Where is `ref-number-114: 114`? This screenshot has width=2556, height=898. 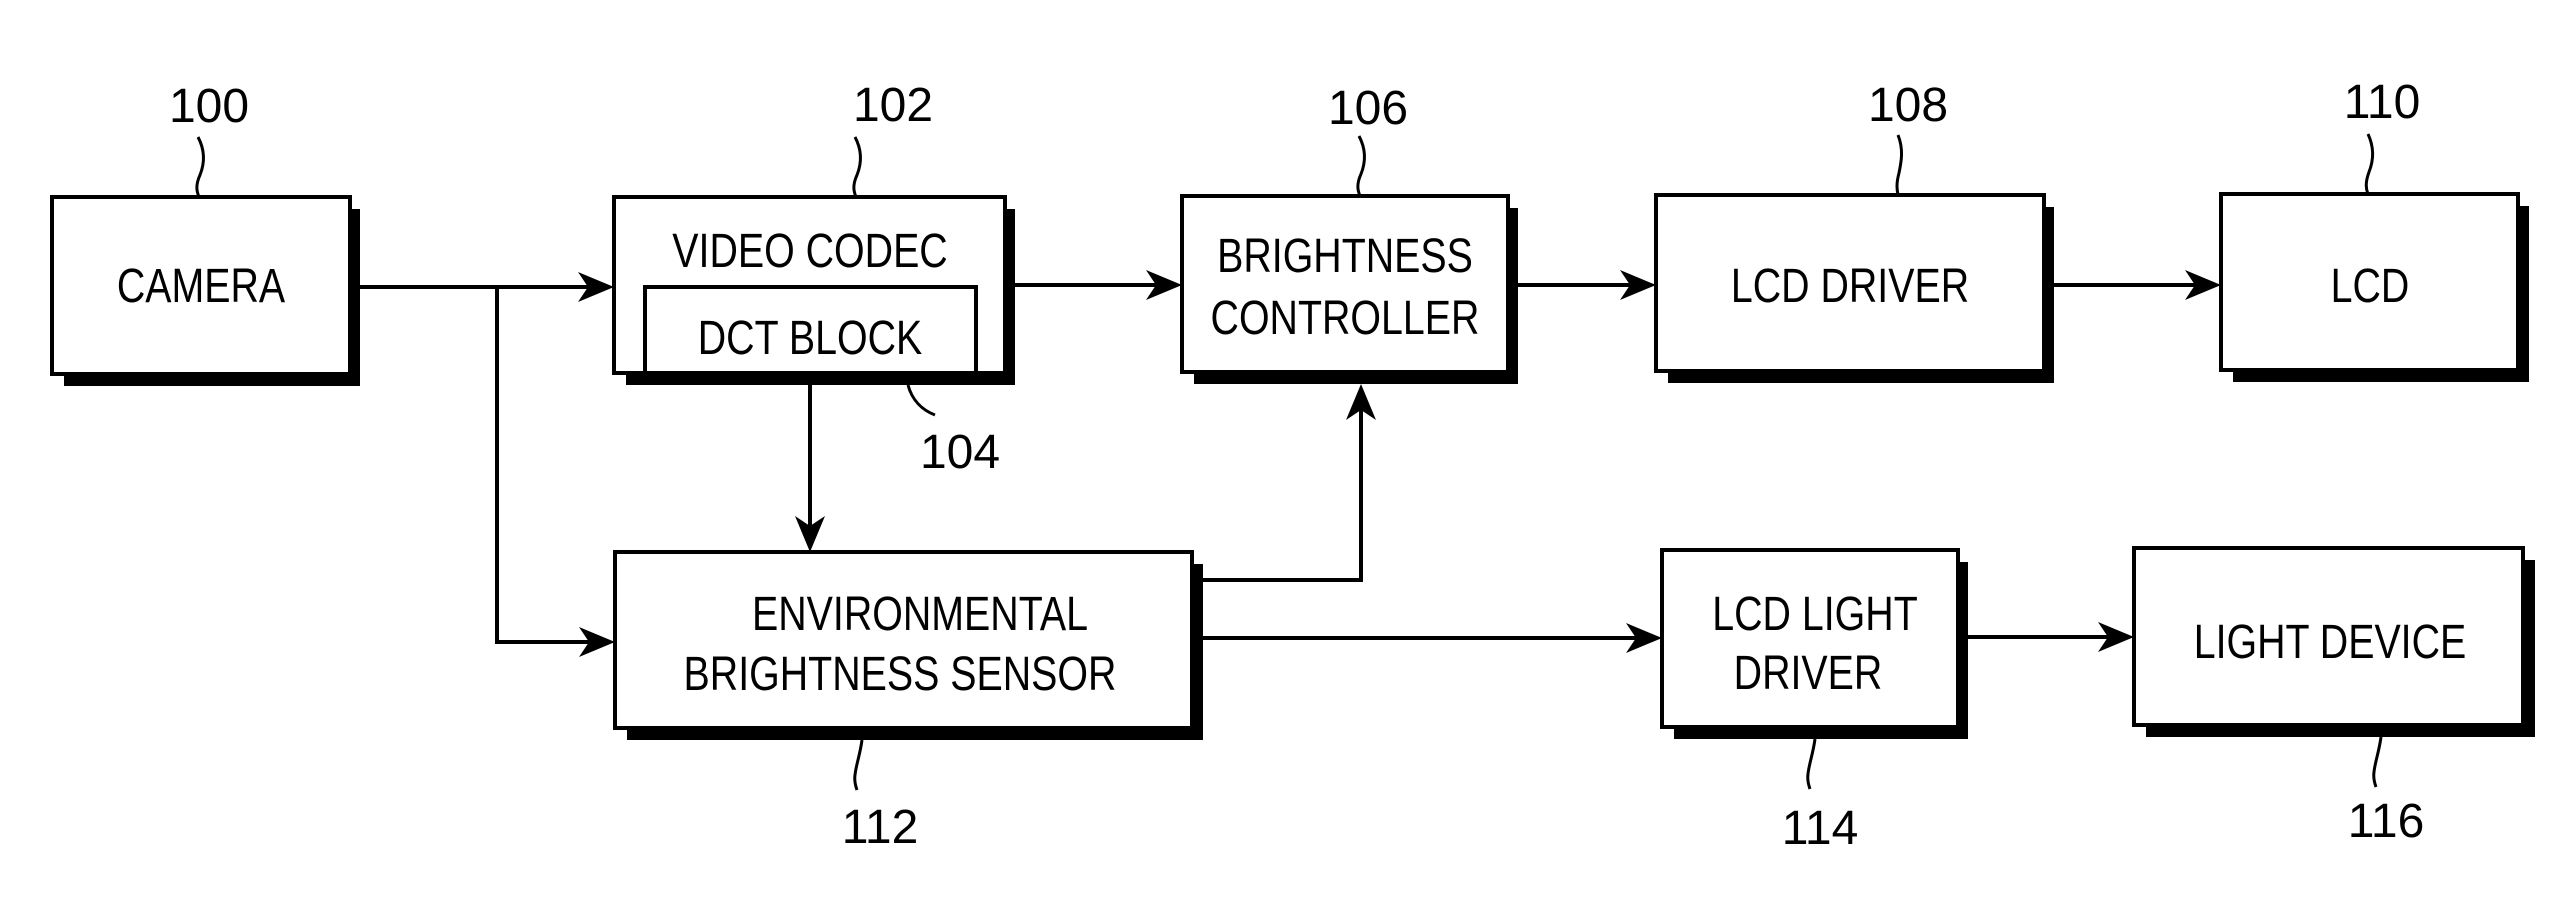 ref-number-114: 114 is located at coordinates (1820, 828).